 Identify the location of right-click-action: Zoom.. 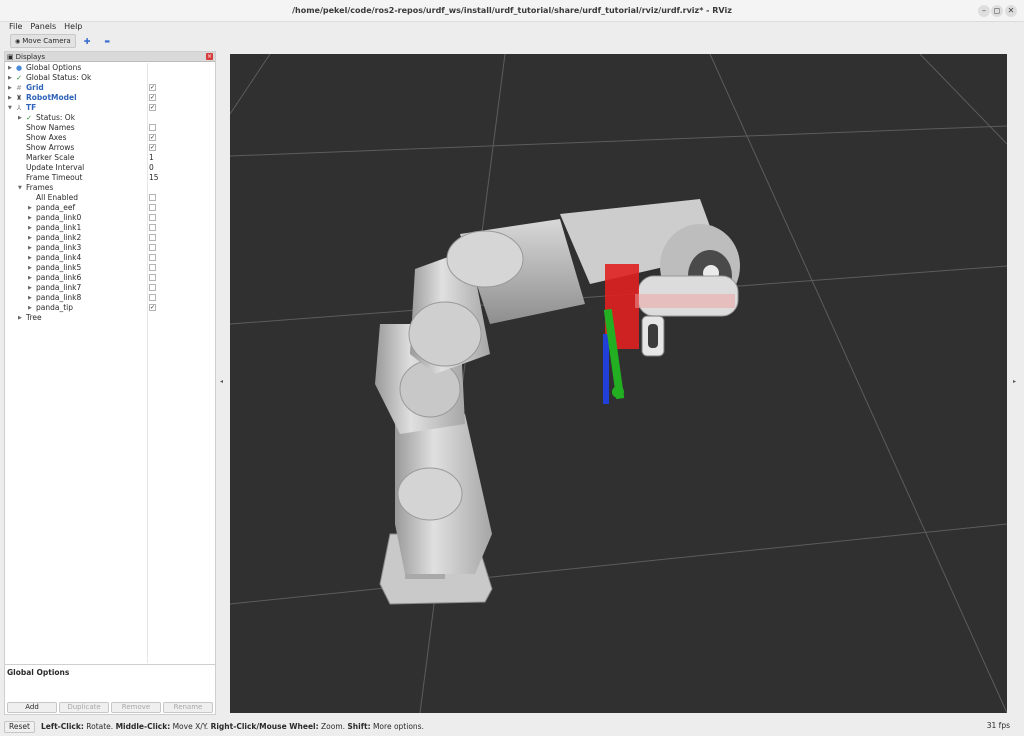
(333, 726).